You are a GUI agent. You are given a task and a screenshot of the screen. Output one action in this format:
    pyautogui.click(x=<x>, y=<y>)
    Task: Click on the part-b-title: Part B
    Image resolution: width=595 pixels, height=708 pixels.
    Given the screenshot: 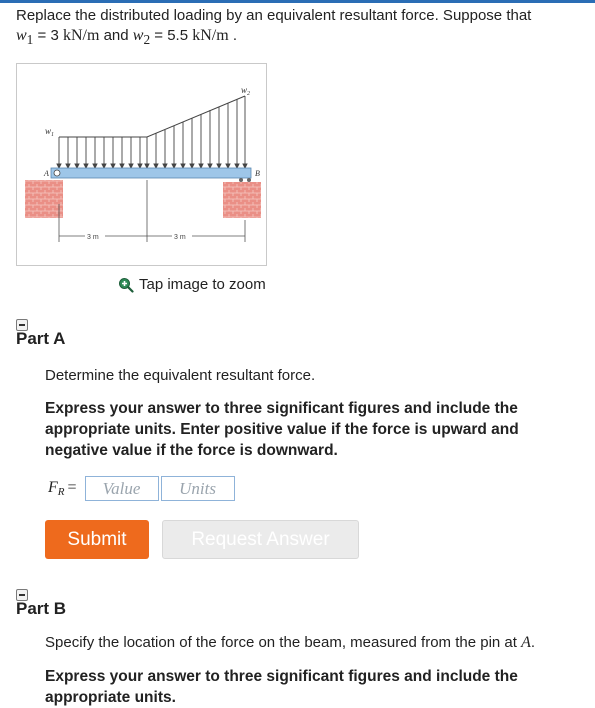 What is the action you would take?
    pyautogui.click(x=41, y=608)
    